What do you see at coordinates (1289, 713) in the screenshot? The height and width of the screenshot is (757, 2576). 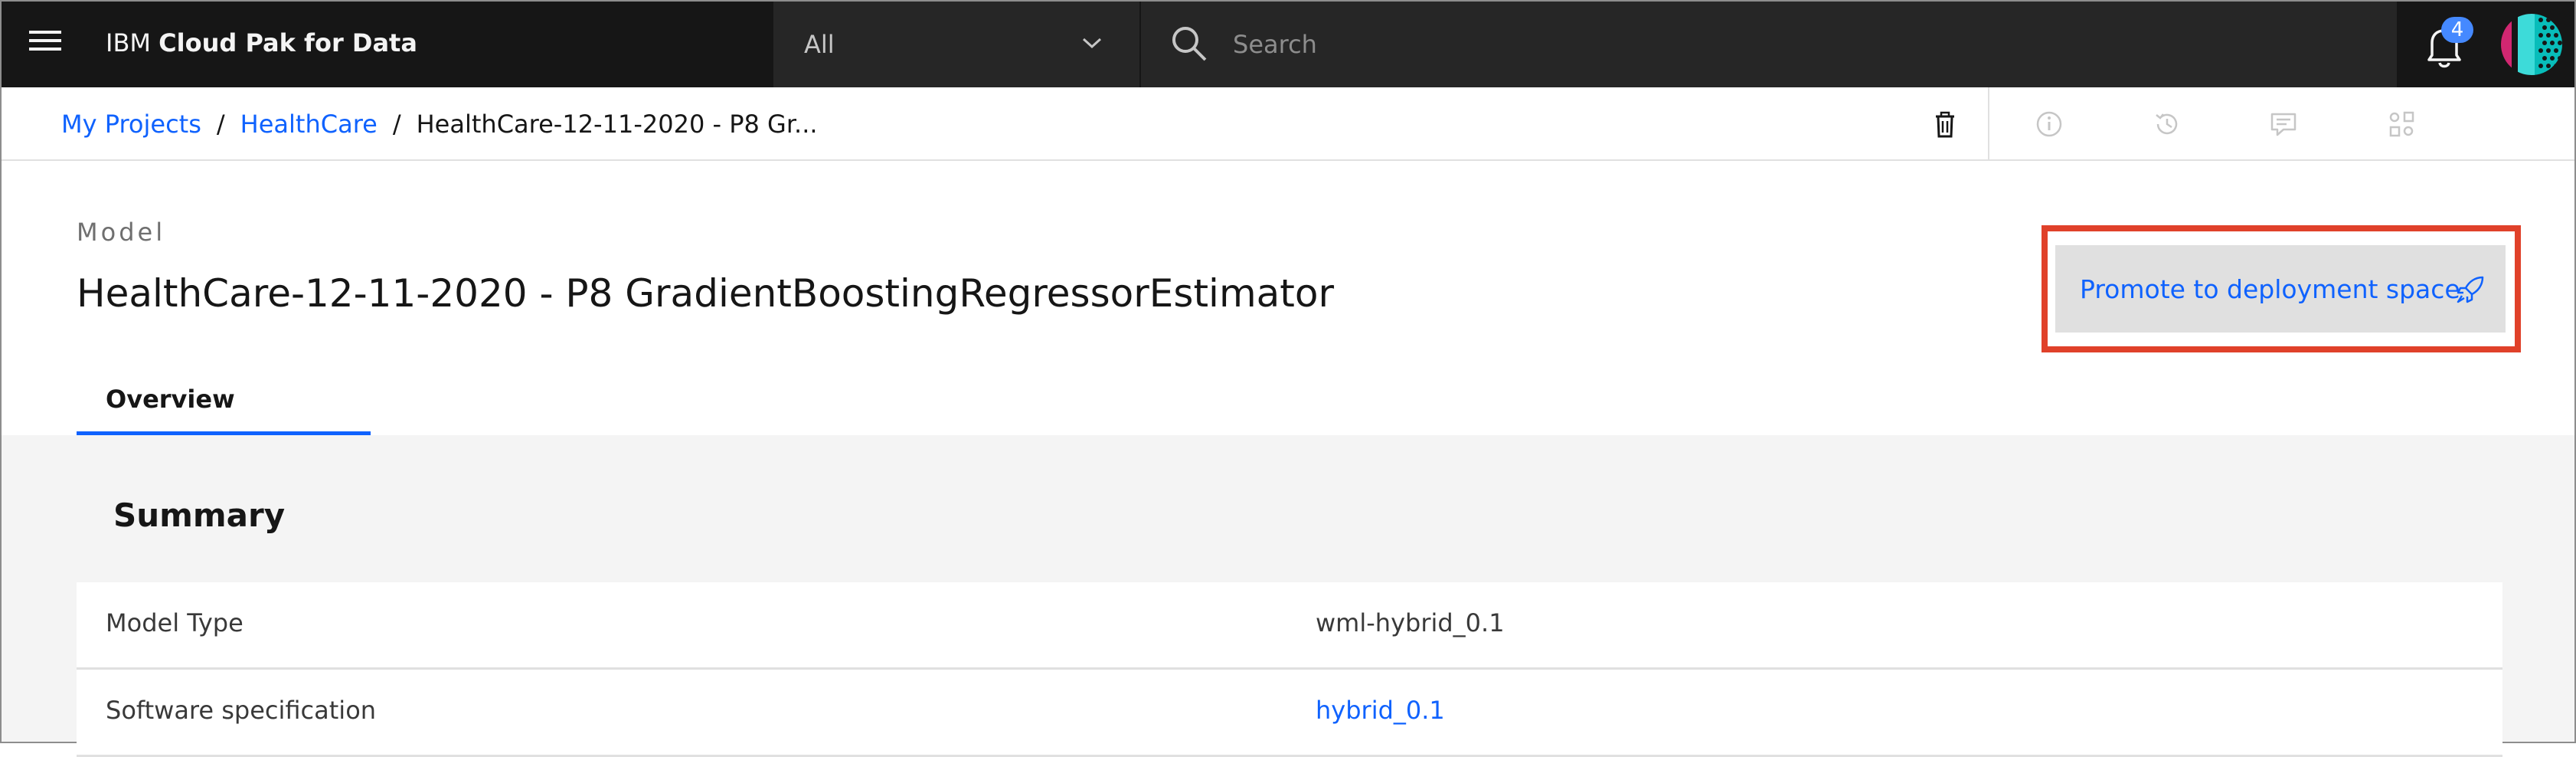 I see `table-row: Software specification hybrid_0.1` at bounding box center [1289, 713].